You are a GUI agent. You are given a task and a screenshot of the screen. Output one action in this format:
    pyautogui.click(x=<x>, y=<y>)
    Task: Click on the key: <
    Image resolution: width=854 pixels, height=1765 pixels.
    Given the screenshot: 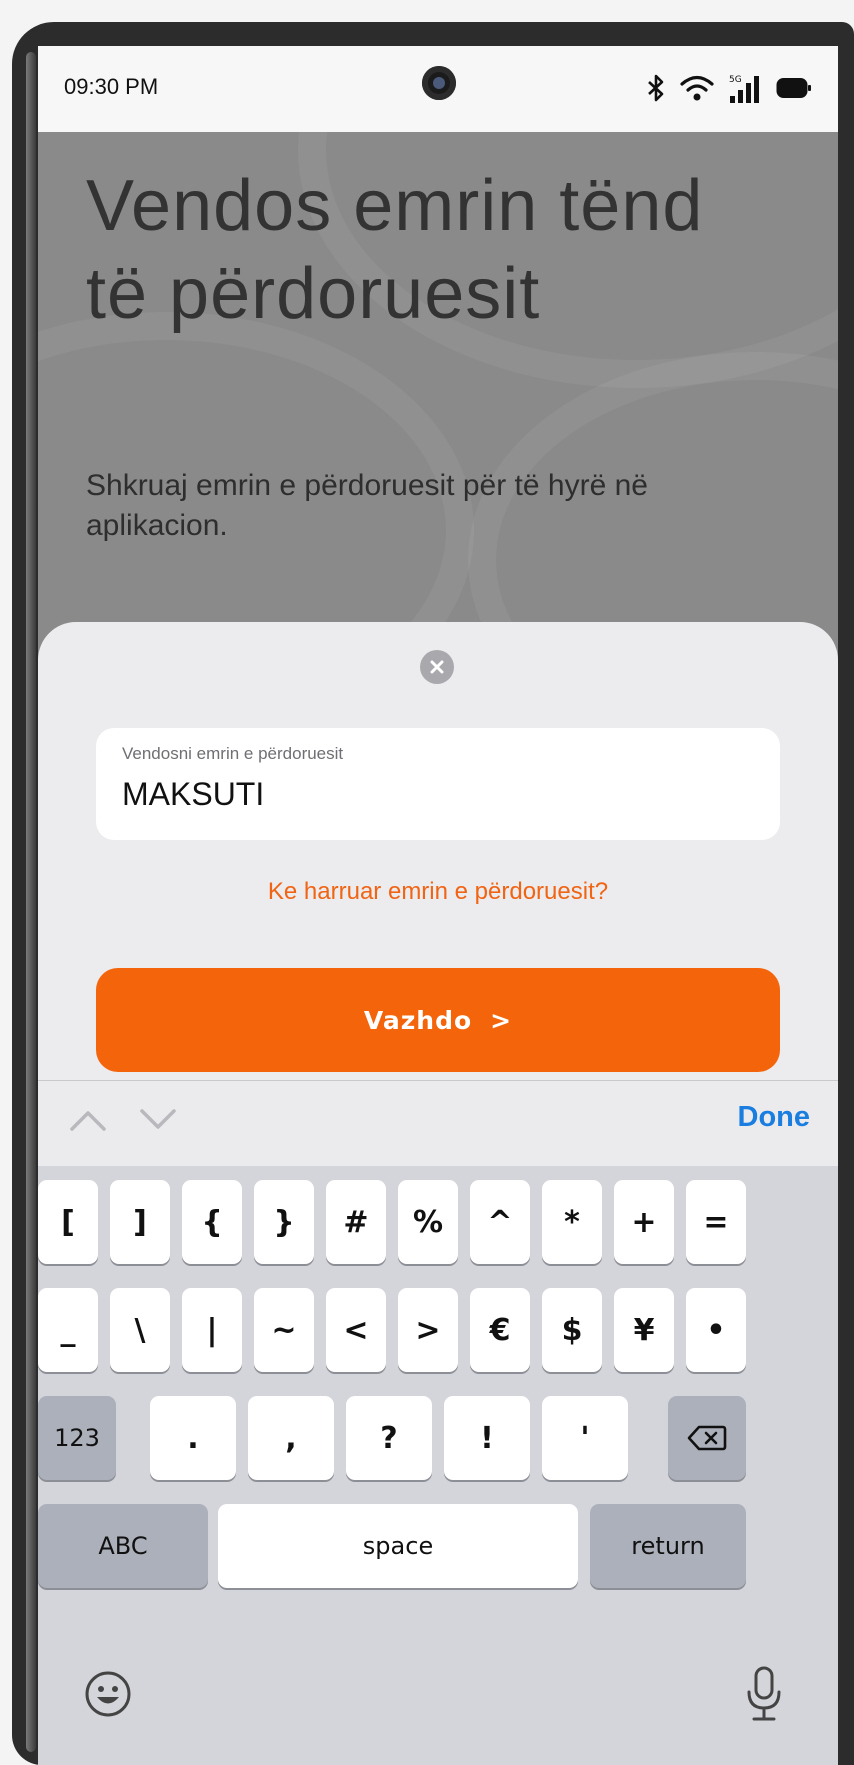 What is the action you would take?
    pyautogui.click(x=356, y=1330)
    